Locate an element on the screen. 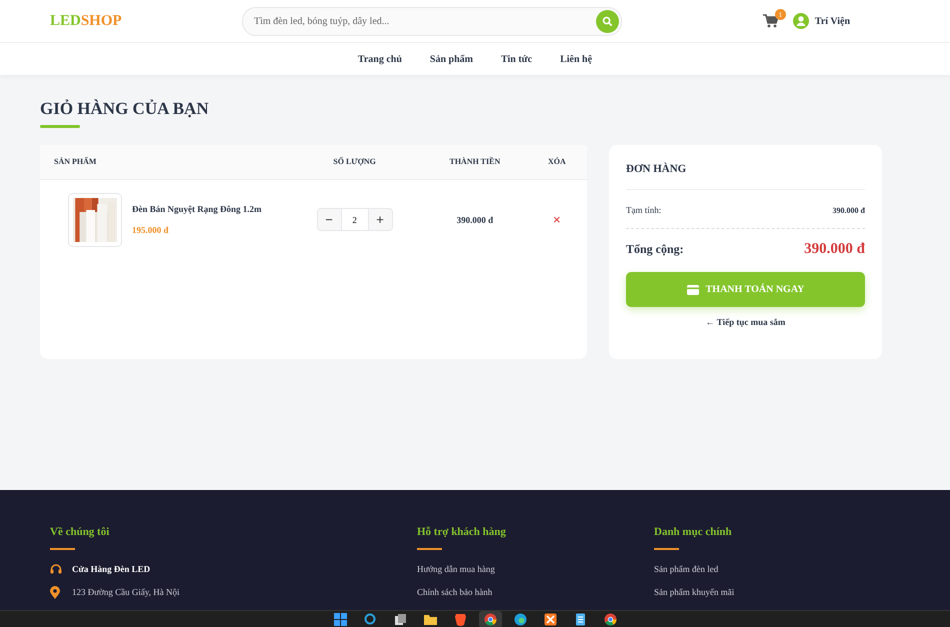 Image resolution: width=950 pixels, height=627 pixels. column-header: SỐ LƯỢNG is located at coordinates (355, 162).